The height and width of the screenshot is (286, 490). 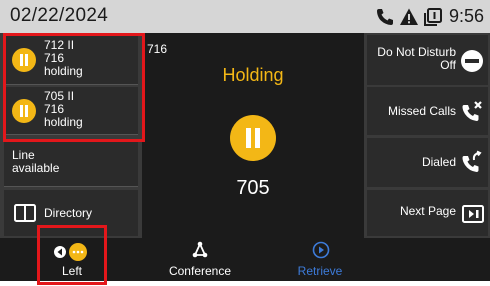 What do you see at coordinates (408, 16) in the screenshot?
I see `warning-icon` at bounding box center [408, 16].